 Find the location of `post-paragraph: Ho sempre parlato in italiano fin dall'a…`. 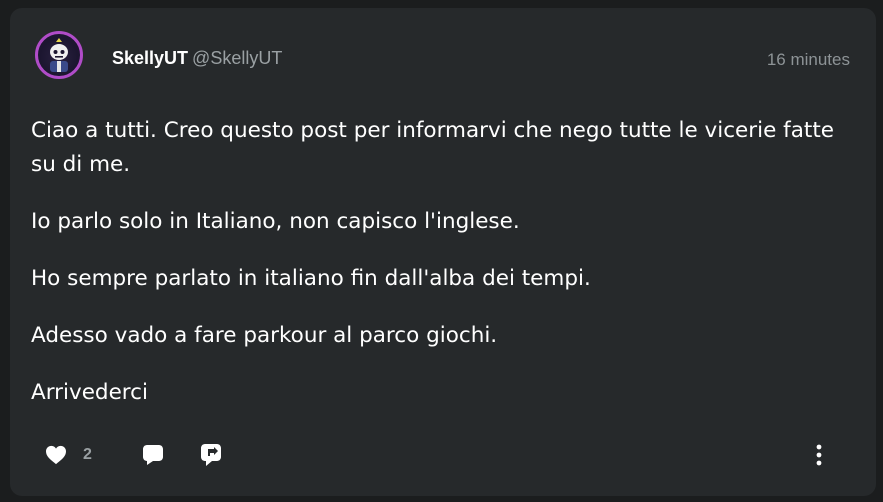

post-paragraph: Ho sempre parlato in italiano fin dall'a… is located at coordinates (311, 278).